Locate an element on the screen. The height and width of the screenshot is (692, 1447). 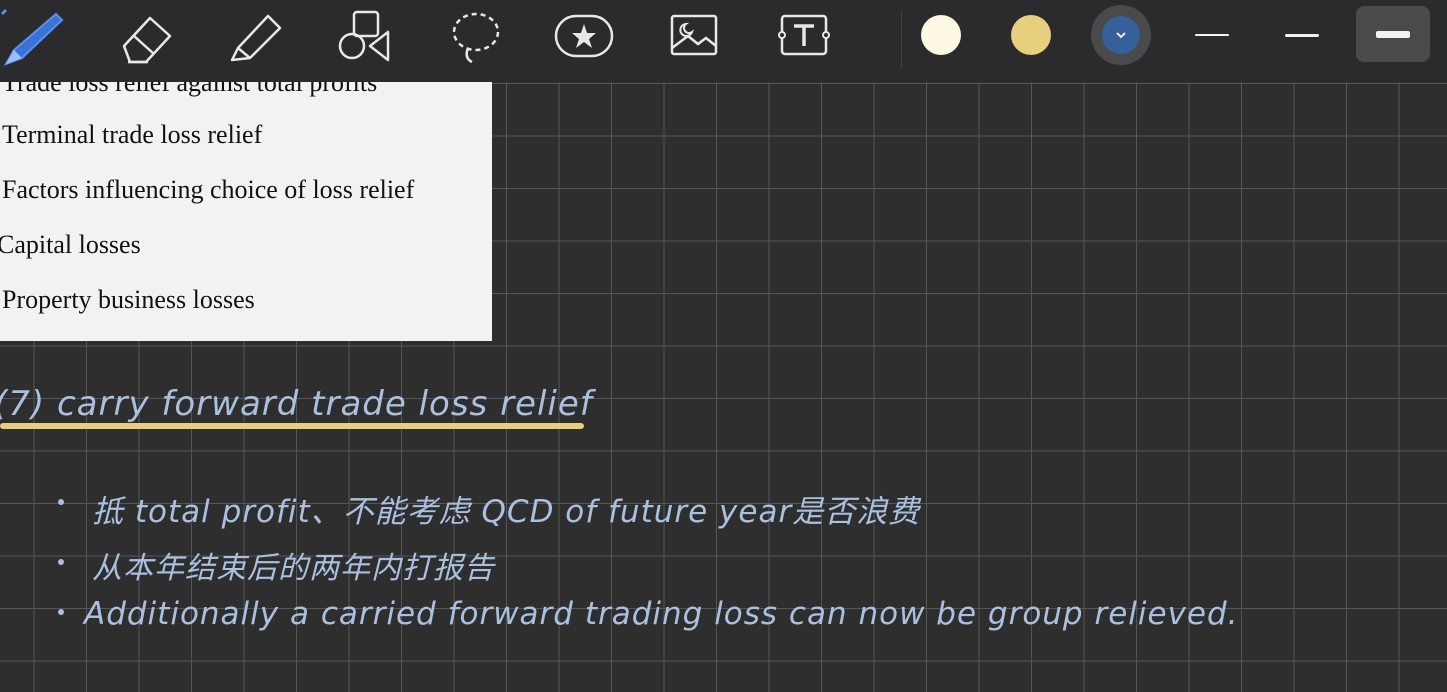
color-swatch-selected-ring is located at coordinates (1121, 35).